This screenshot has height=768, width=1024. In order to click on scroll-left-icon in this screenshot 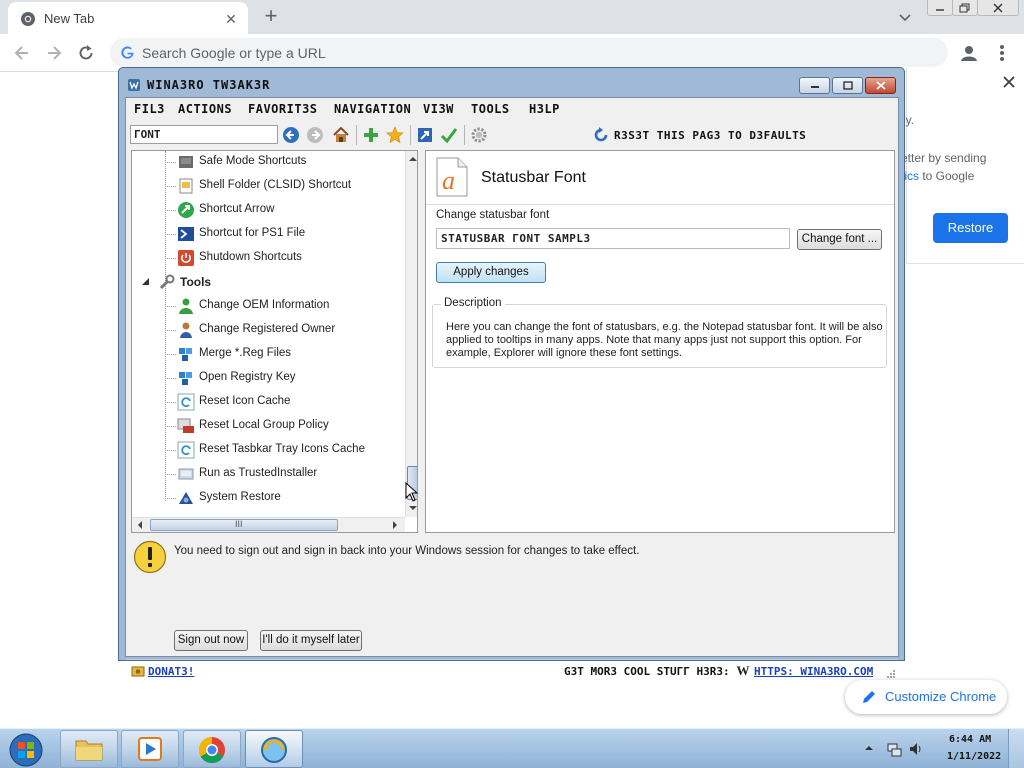, I will do `click(140, 525)`.